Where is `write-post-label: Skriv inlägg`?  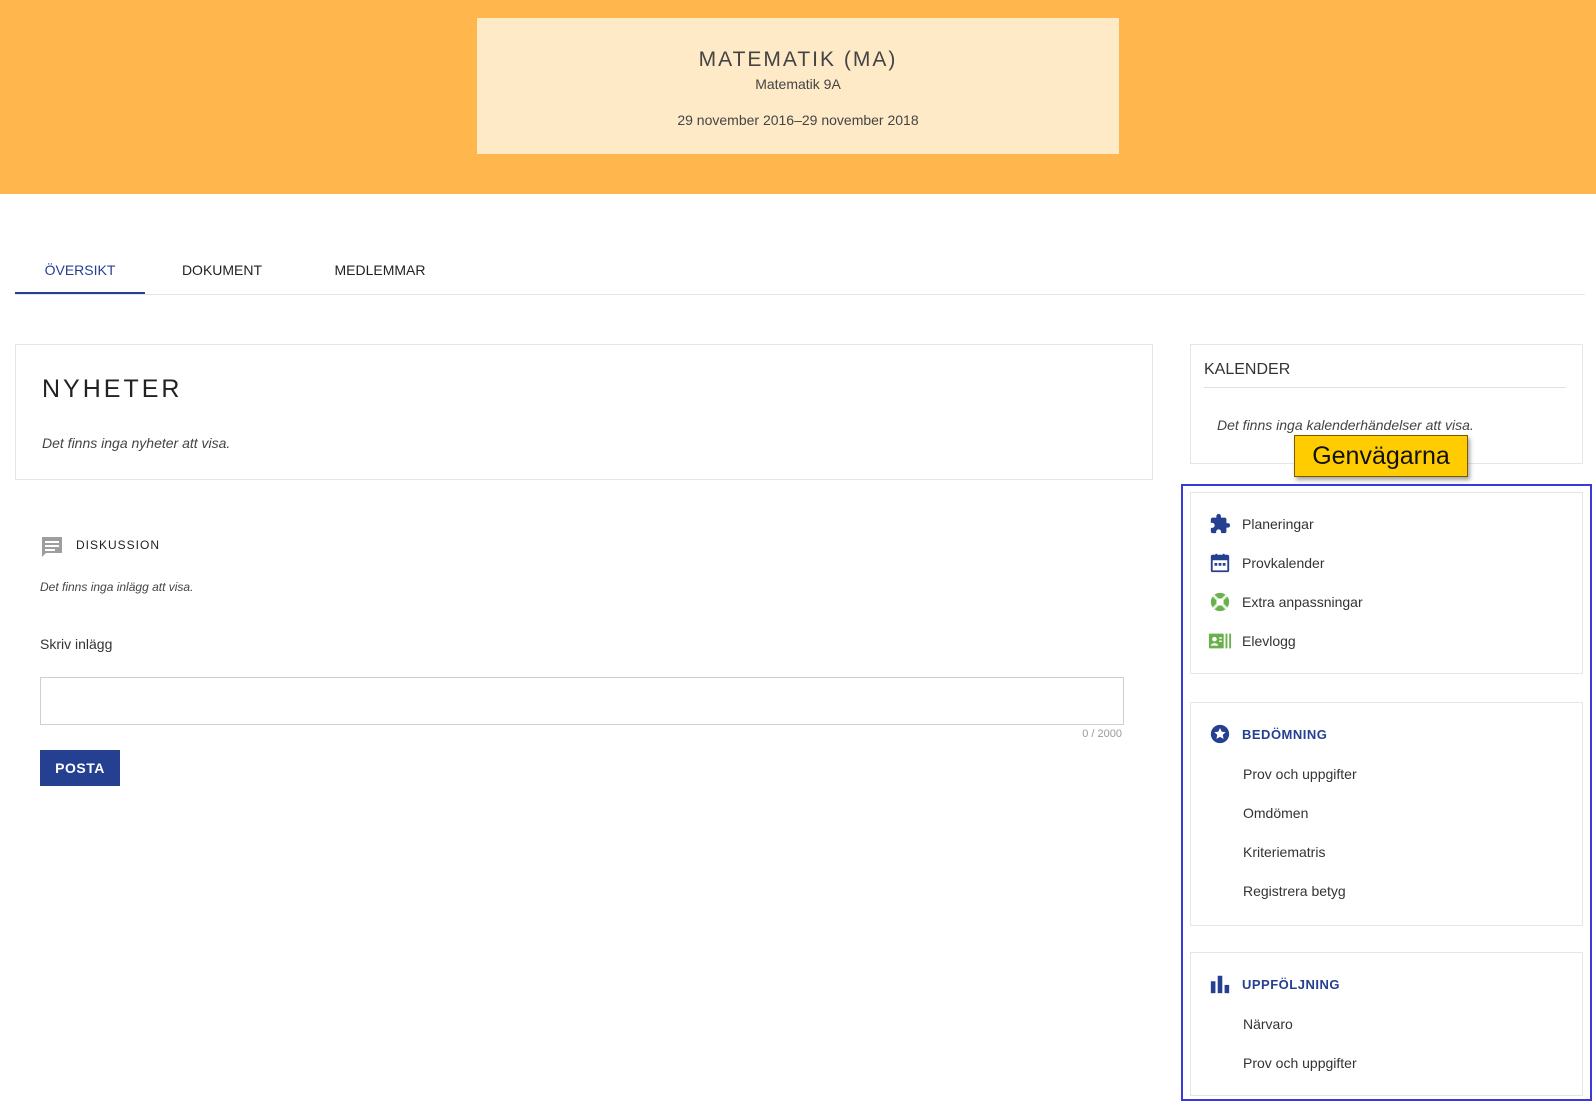
write-post-label: Skriv inlägg is located at coordinates (76, 644).